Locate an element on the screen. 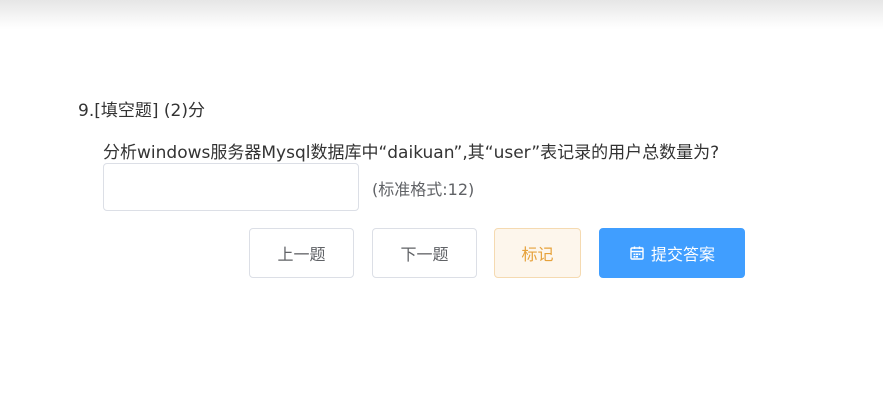 This screenshot has width=883, height=406. question-title: 9.[填空题] (2)分 is located at coordinates (141, 111).